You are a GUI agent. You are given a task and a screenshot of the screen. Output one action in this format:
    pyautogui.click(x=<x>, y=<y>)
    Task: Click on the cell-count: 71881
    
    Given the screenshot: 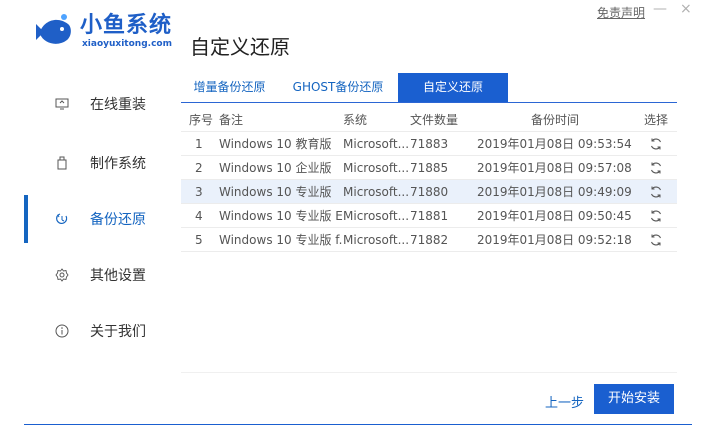 What is the action you would take?
    pyautogui.click(x=429, y=215)
    